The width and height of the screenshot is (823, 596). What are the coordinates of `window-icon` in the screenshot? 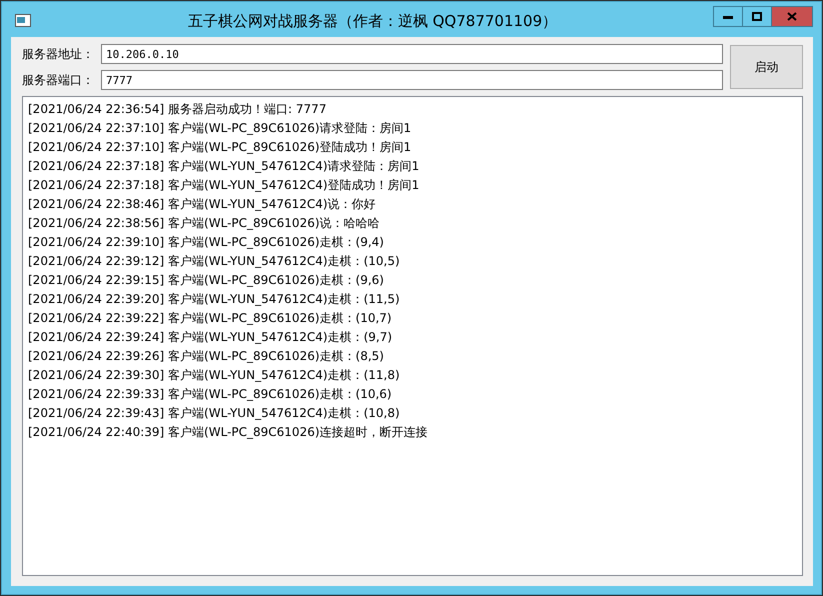 It's located at (23, 20).